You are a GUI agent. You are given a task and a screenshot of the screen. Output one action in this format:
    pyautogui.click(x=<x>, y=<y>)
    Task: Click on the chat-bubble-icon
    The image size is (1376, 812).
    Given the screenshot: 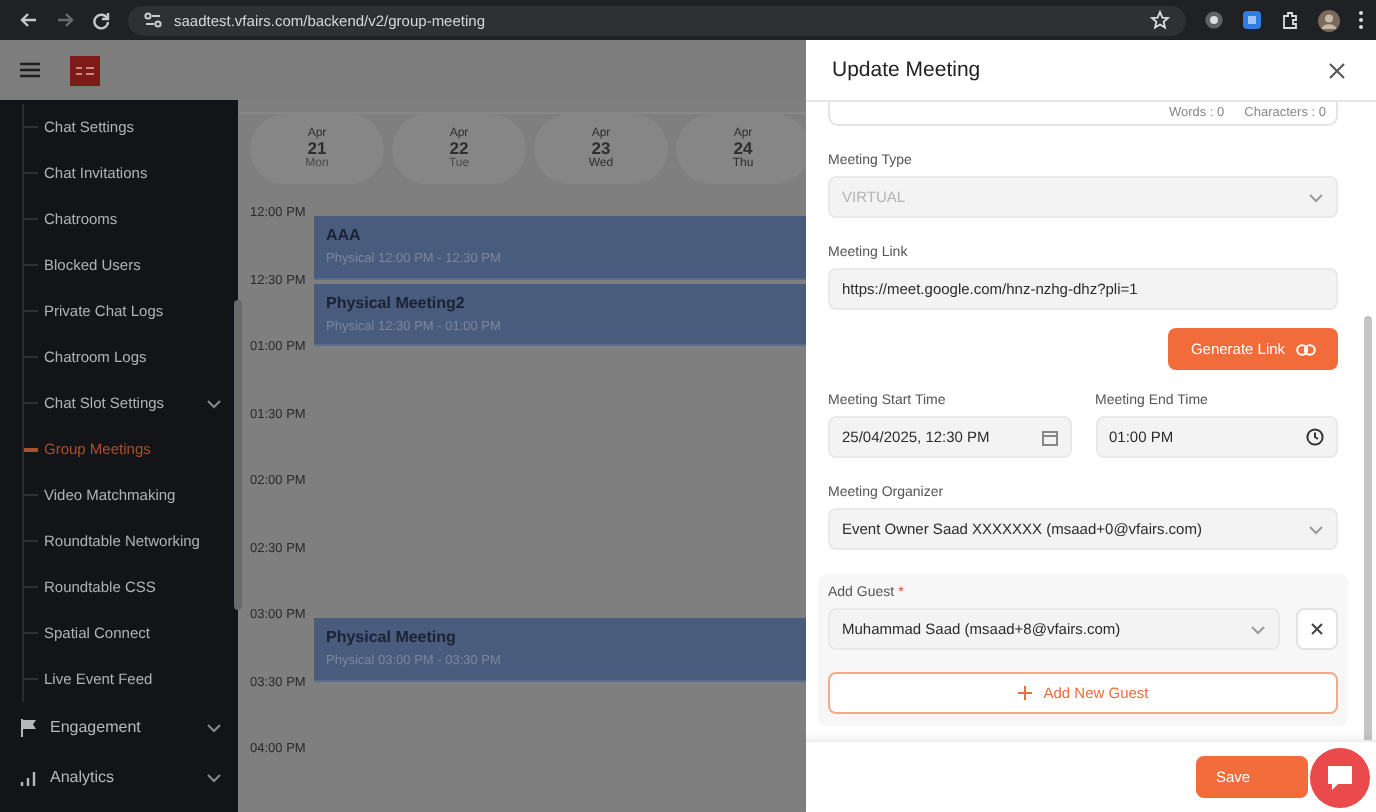 What is the action you would take?
    pyautogui.click(x=1340, y=778)
    